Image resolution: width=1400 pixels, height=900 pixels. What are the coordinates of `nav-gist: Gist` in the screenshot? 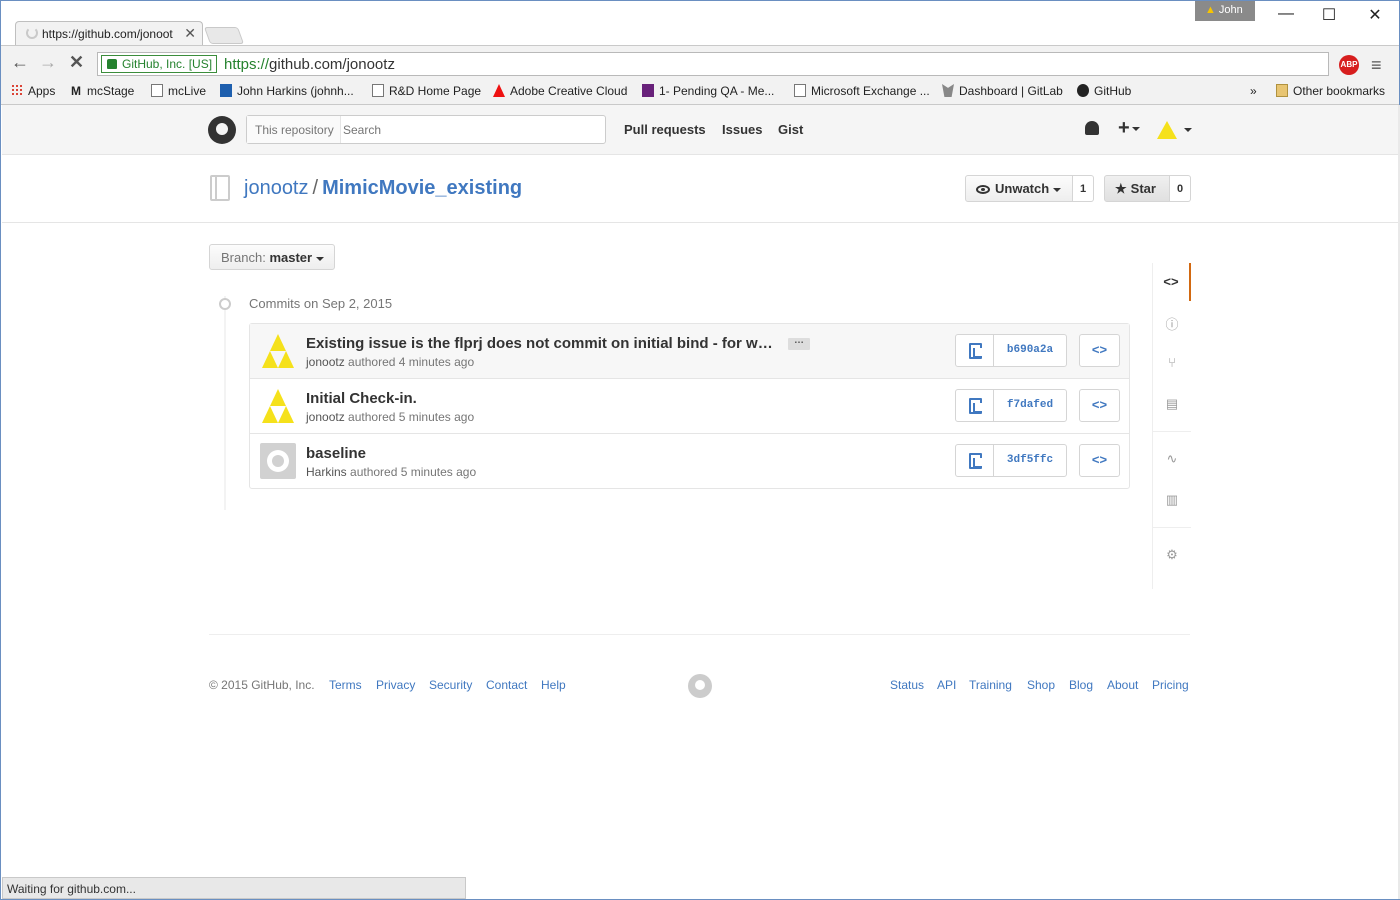 It's located at (790, 129).